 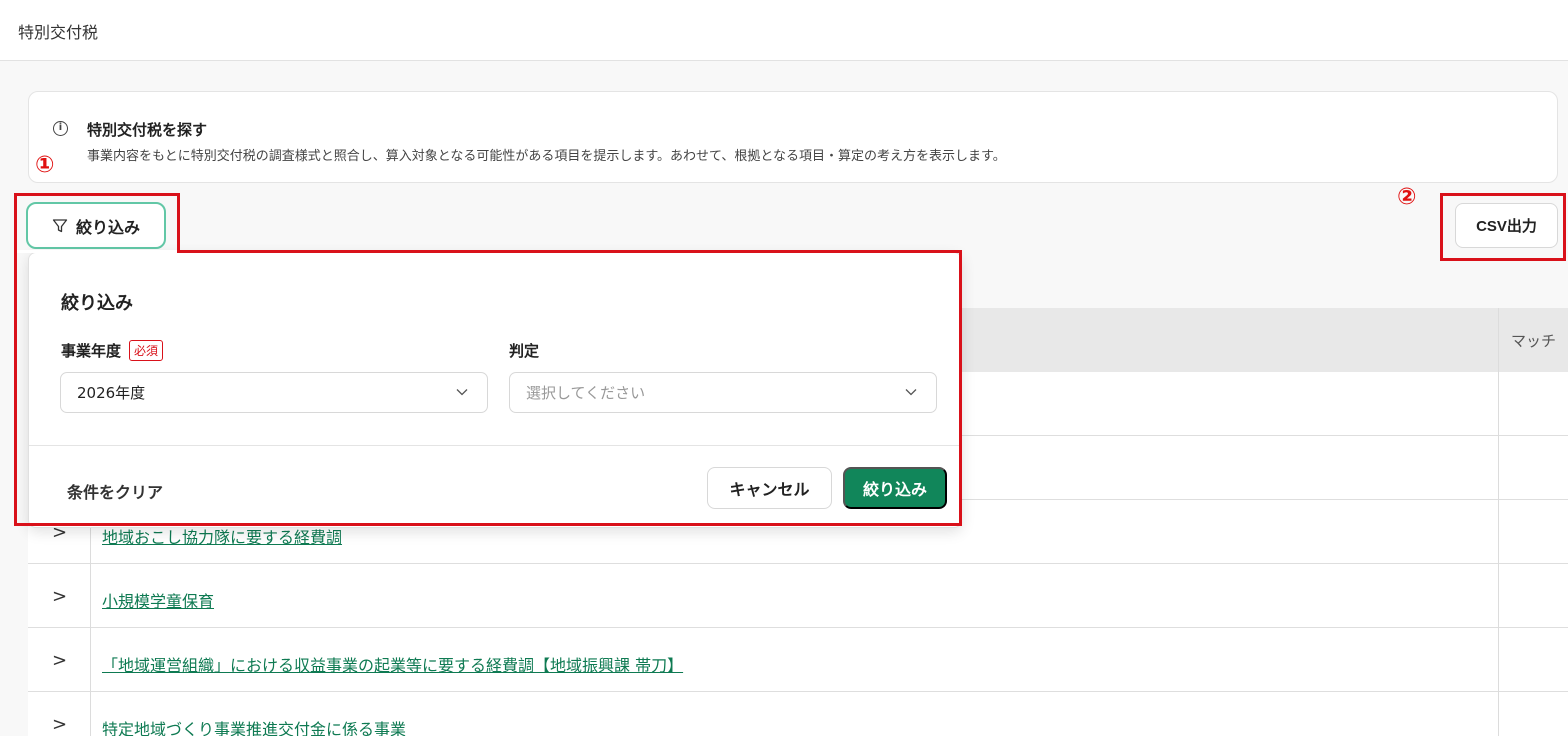 What do you see at coordinates (1506, 225) in the screenshot?
I see `csv-export-button: CSV出力` at bounding box center [1506, 225].